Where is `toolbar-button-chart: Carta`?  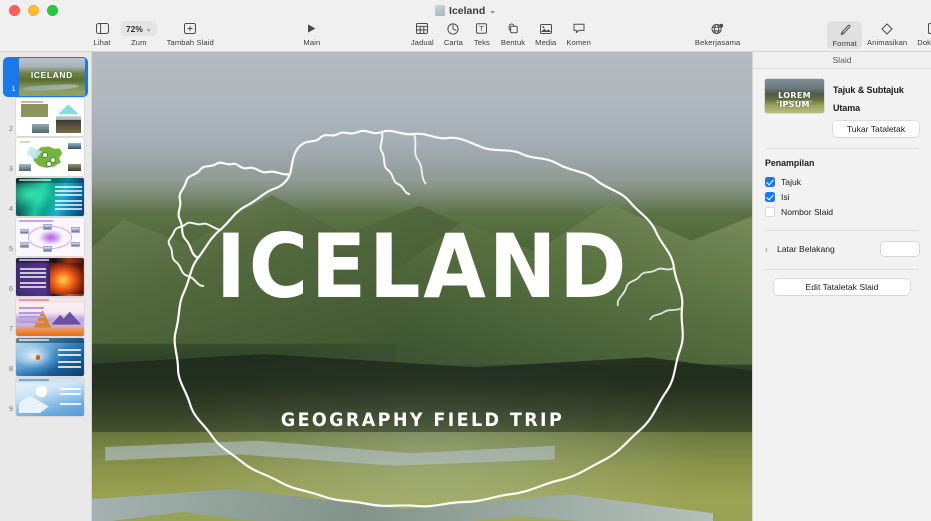 toolbar-button-chart: Carta is located at coordinates (453, 34).